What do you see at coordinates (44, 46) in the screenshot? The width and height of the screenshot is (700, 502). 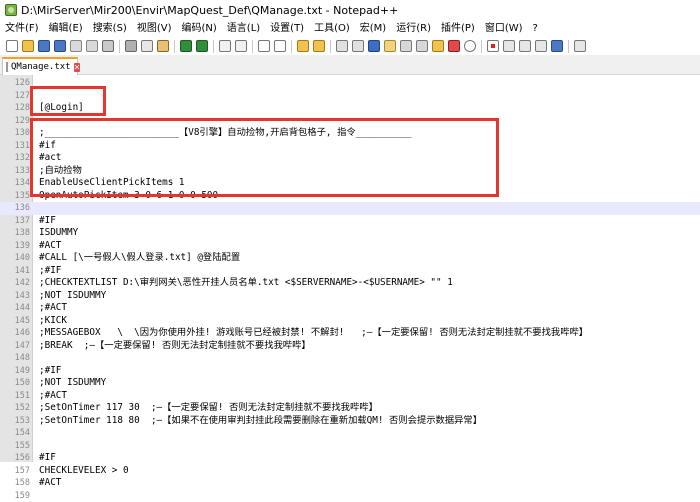 I see `save-icon` at bounding box center [44, 46].